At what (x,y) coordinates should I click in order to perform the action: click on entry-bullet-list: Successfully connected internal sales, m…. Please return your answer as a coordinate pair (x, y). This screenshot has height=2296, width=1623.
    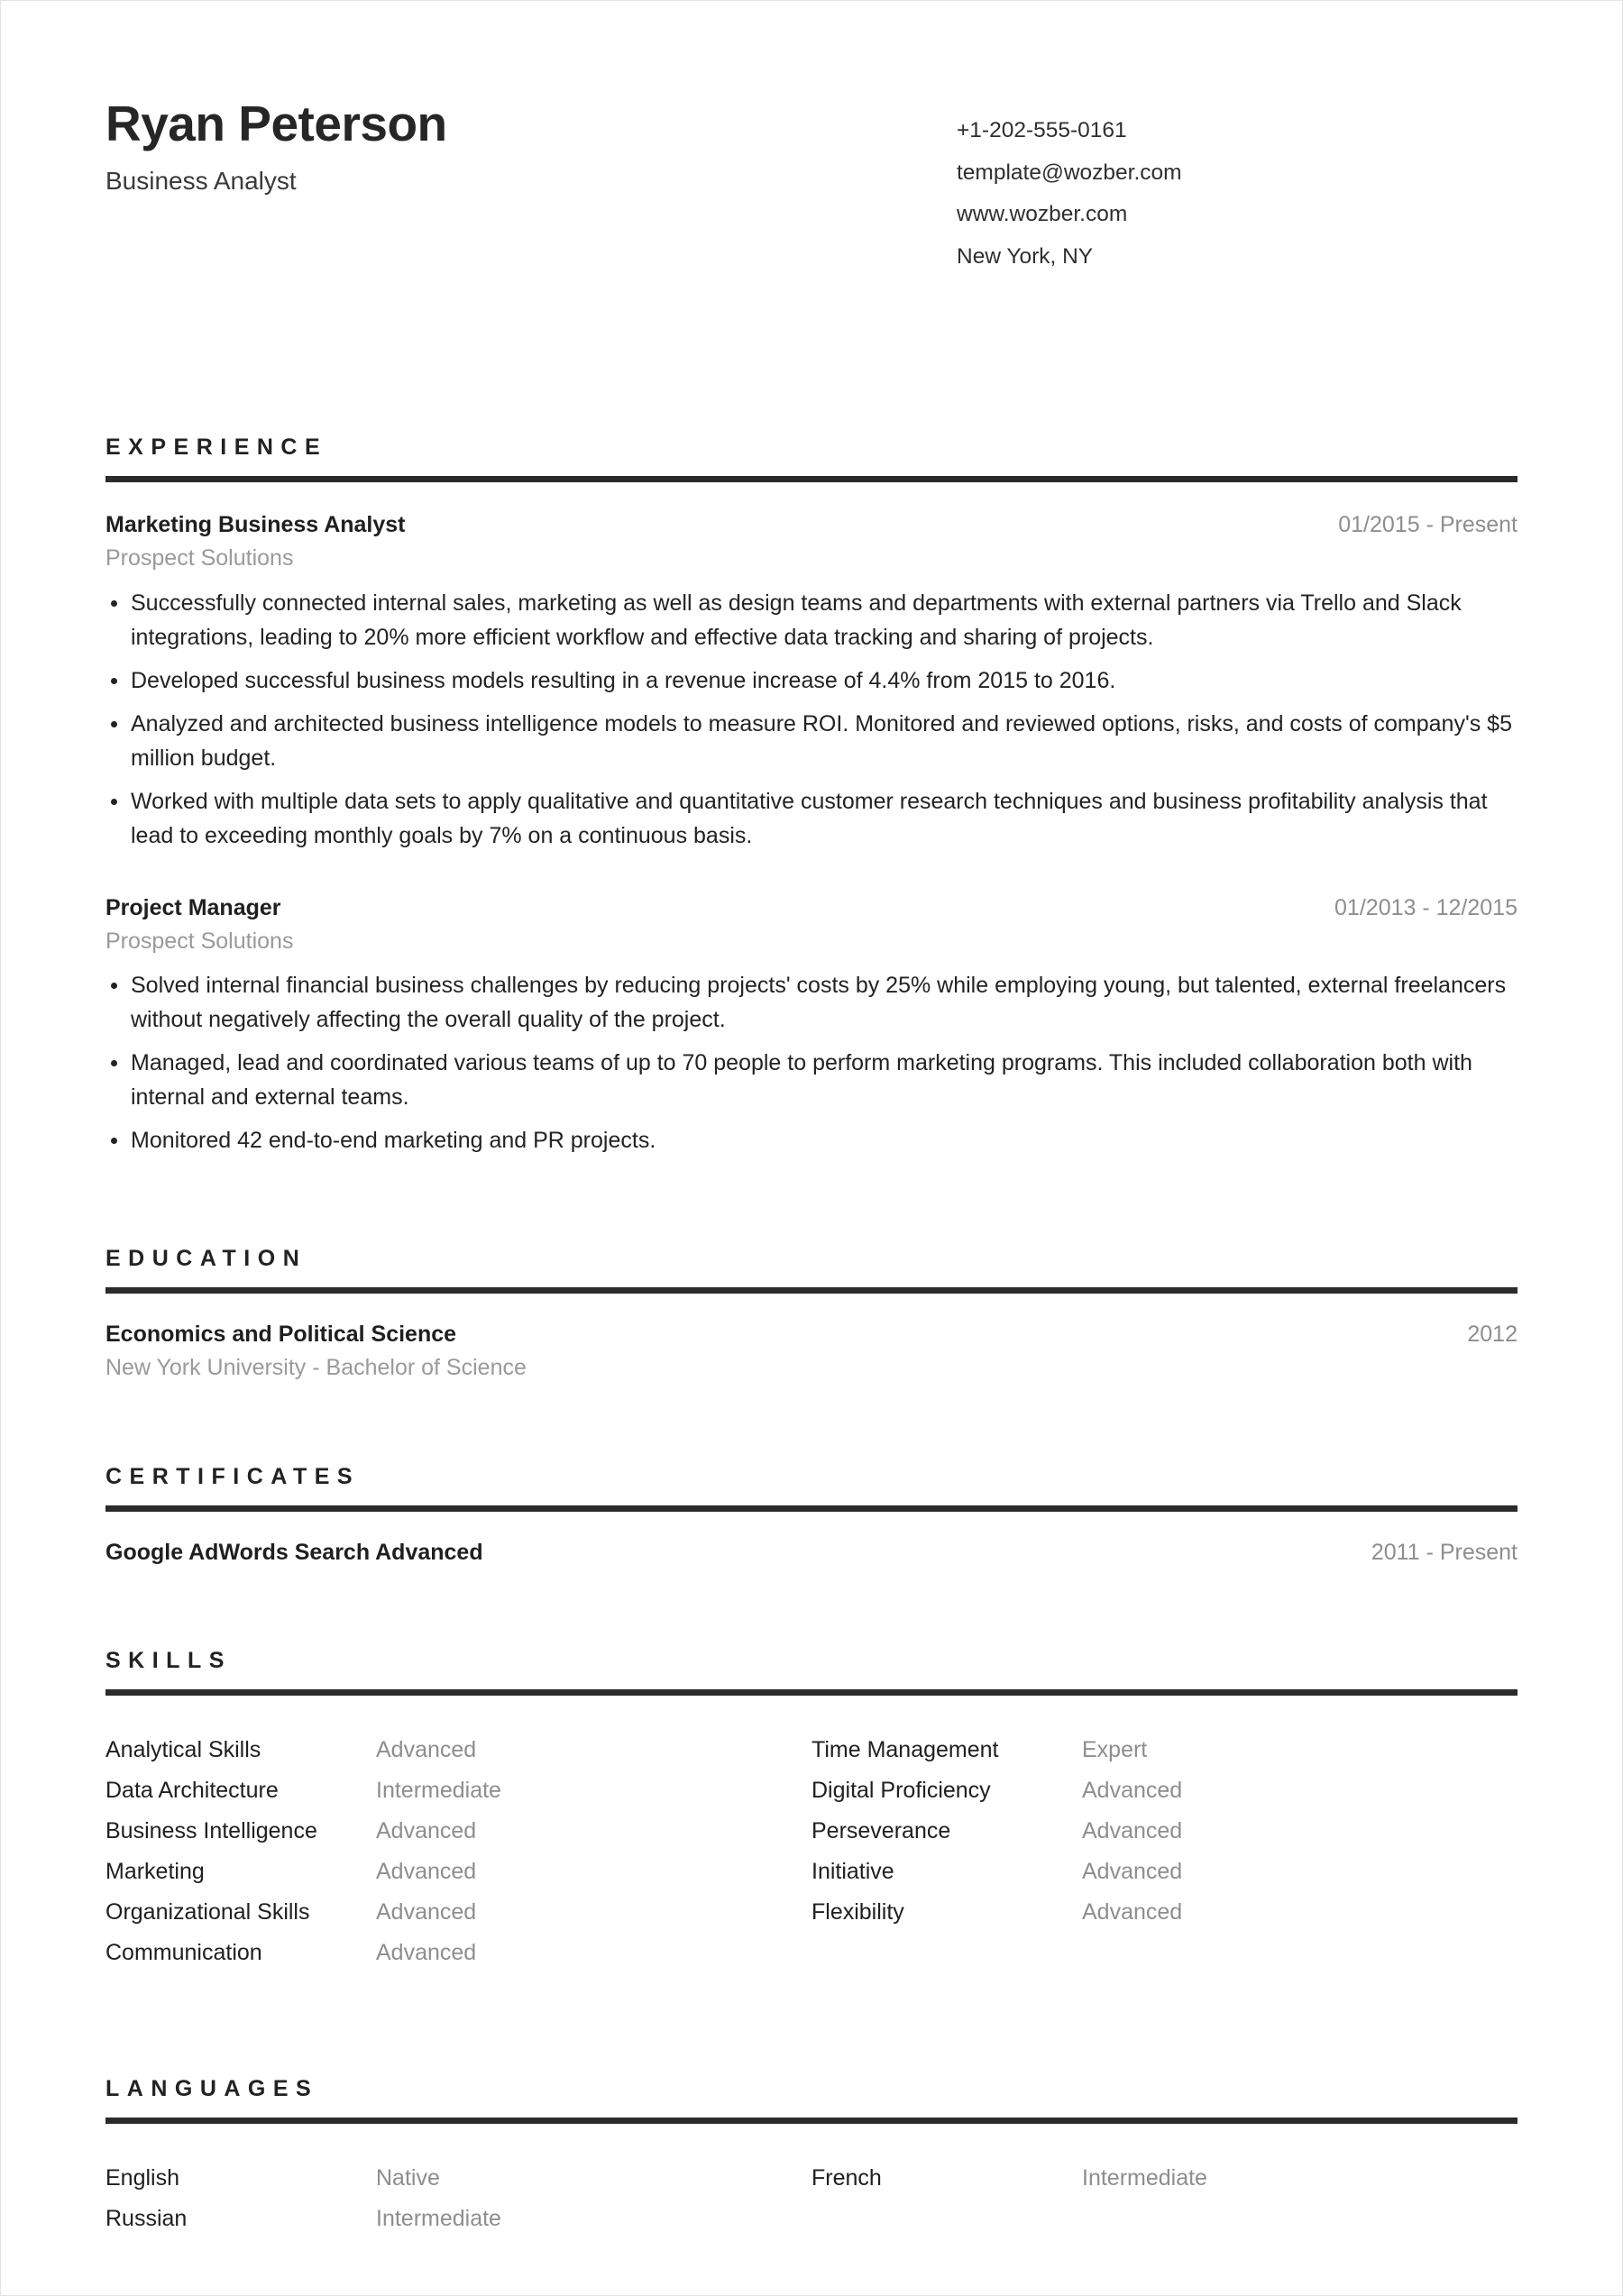
    Looking at the image, I should click on (811, 719).